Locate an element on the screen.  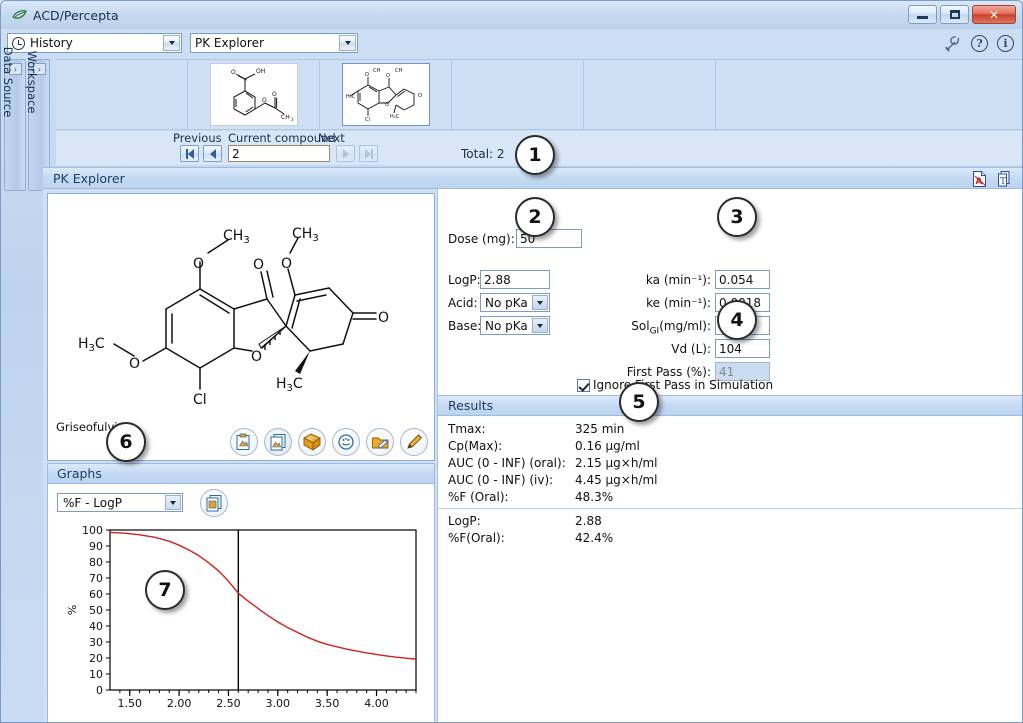
result-row: %F (Oral): 48.3% is located at coordinates (735, 496).